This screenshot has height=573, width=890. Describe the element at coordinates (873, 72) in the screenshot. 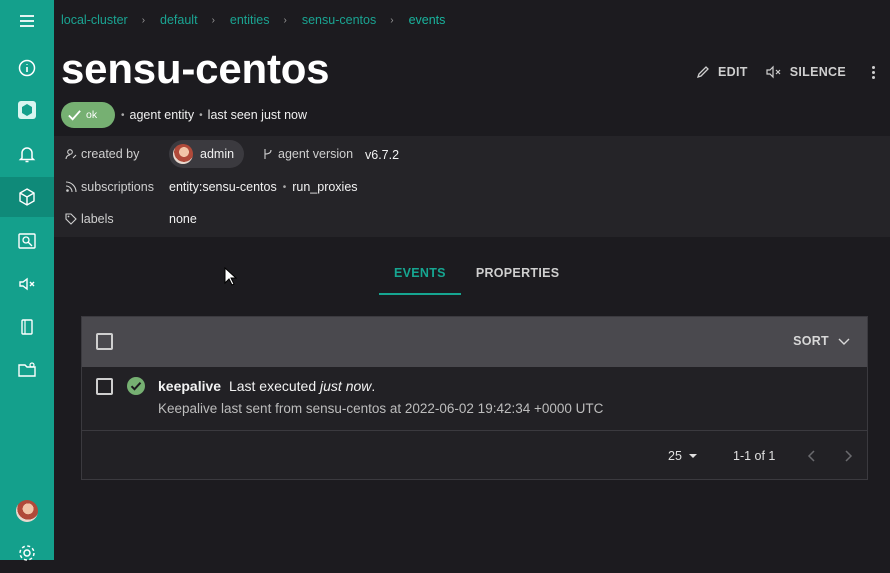

I see `more-options-icon` at that location.